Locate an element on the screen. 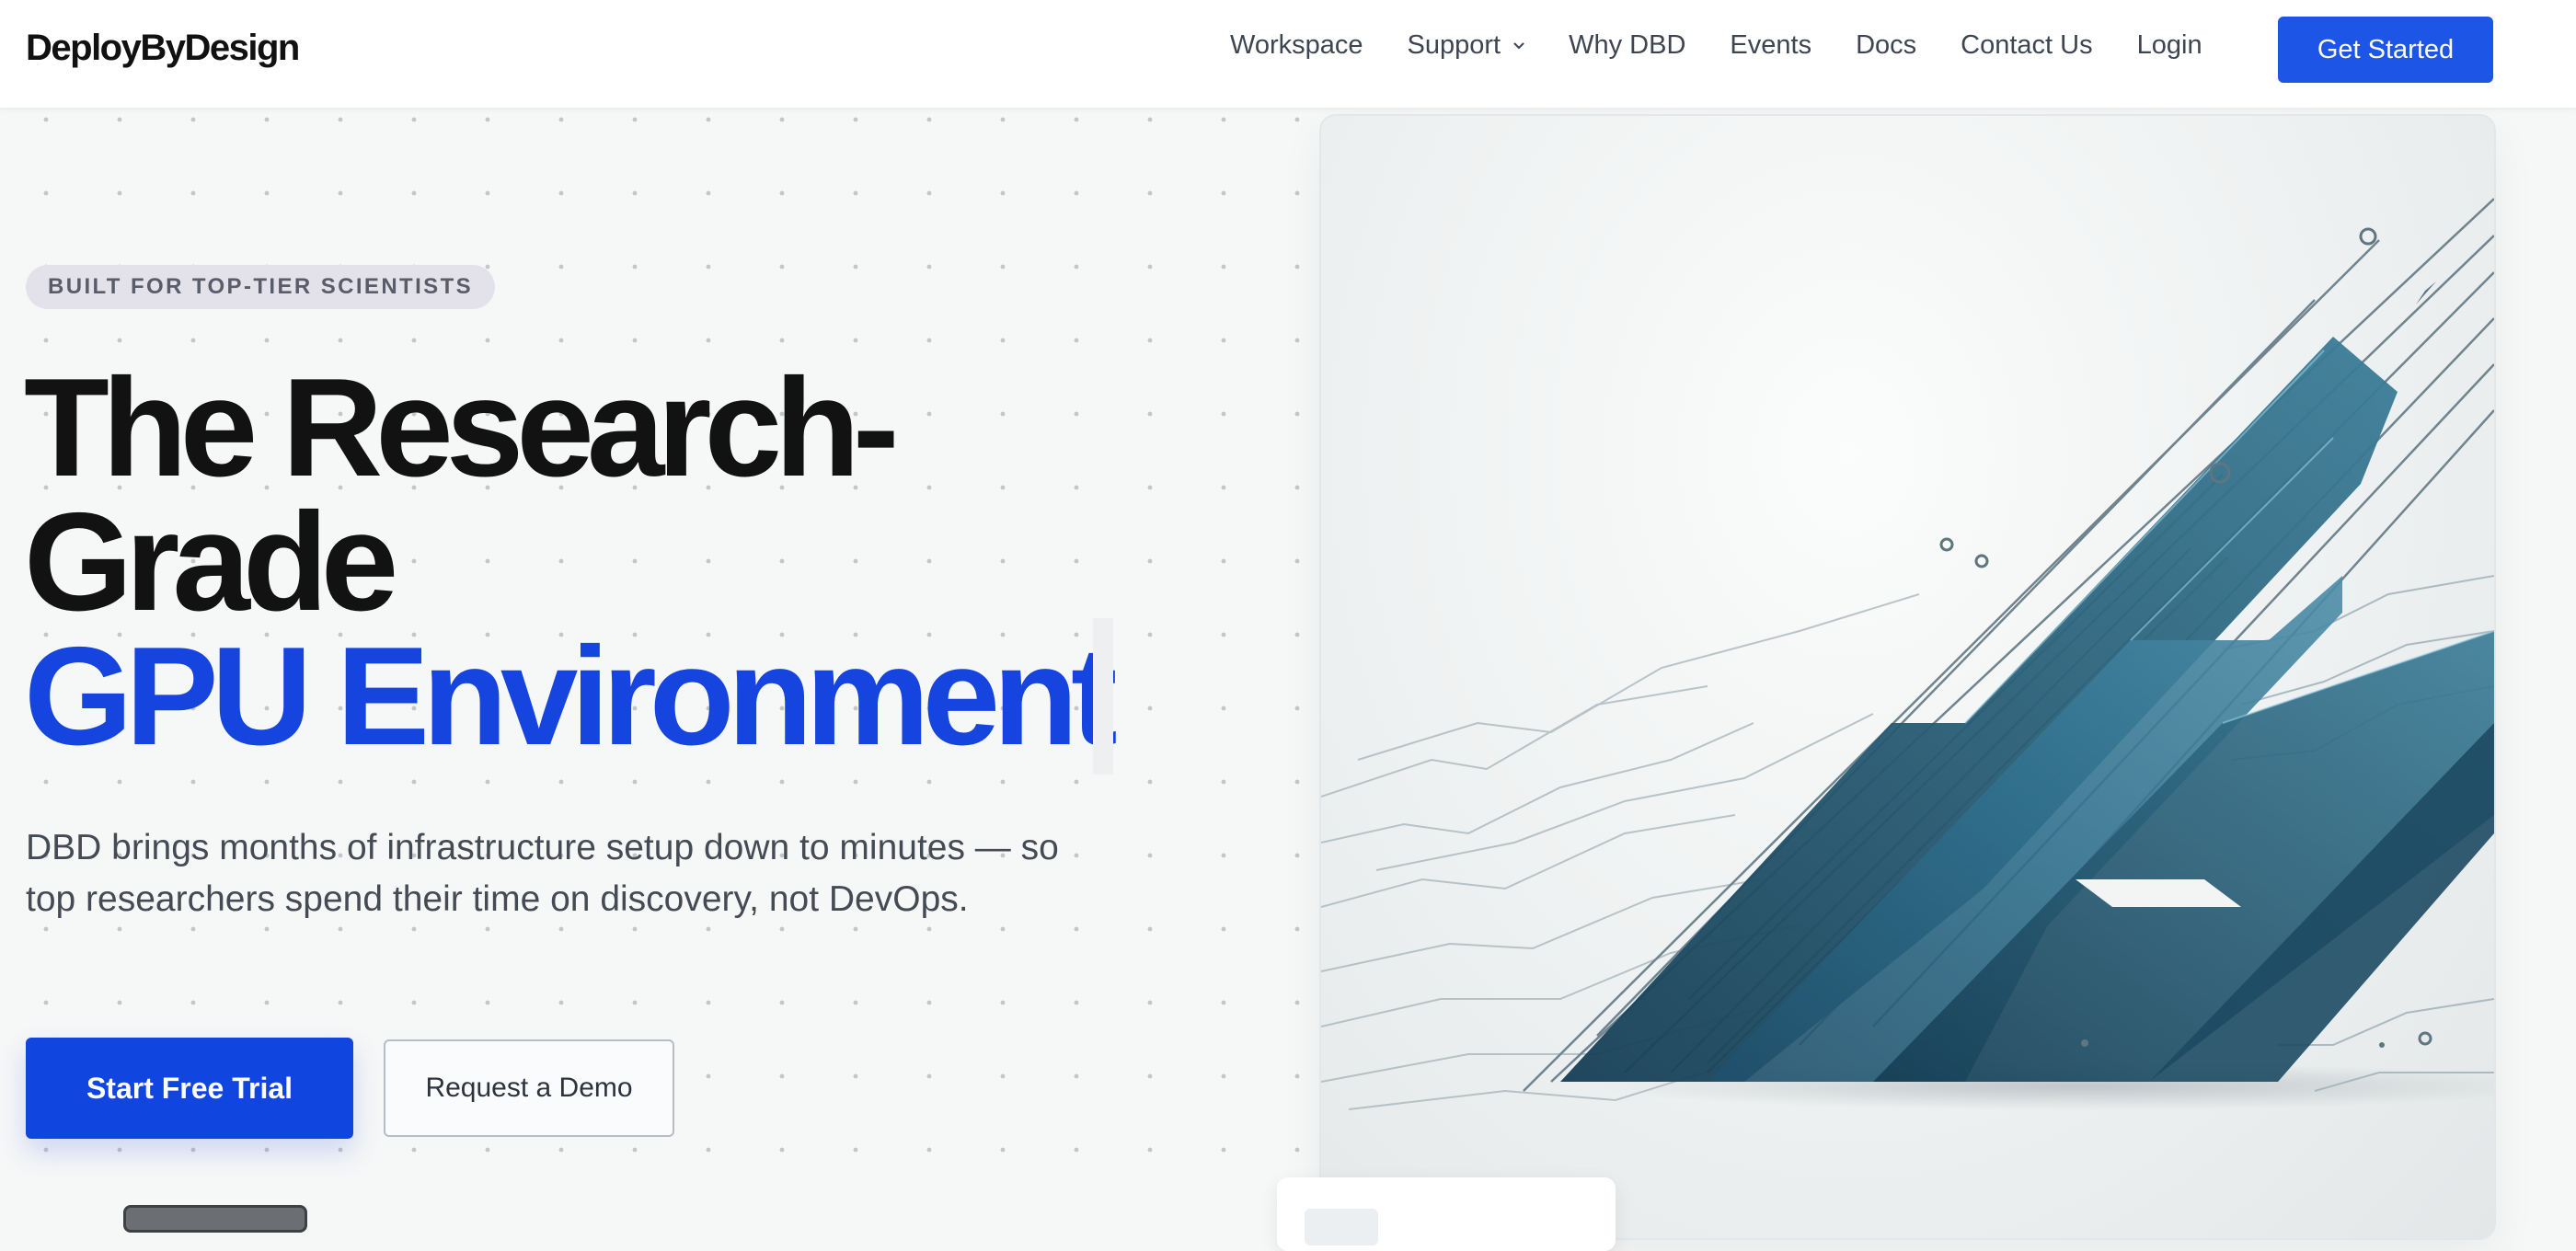  logo: DeployByDesign is located at coordinates (163, 48).